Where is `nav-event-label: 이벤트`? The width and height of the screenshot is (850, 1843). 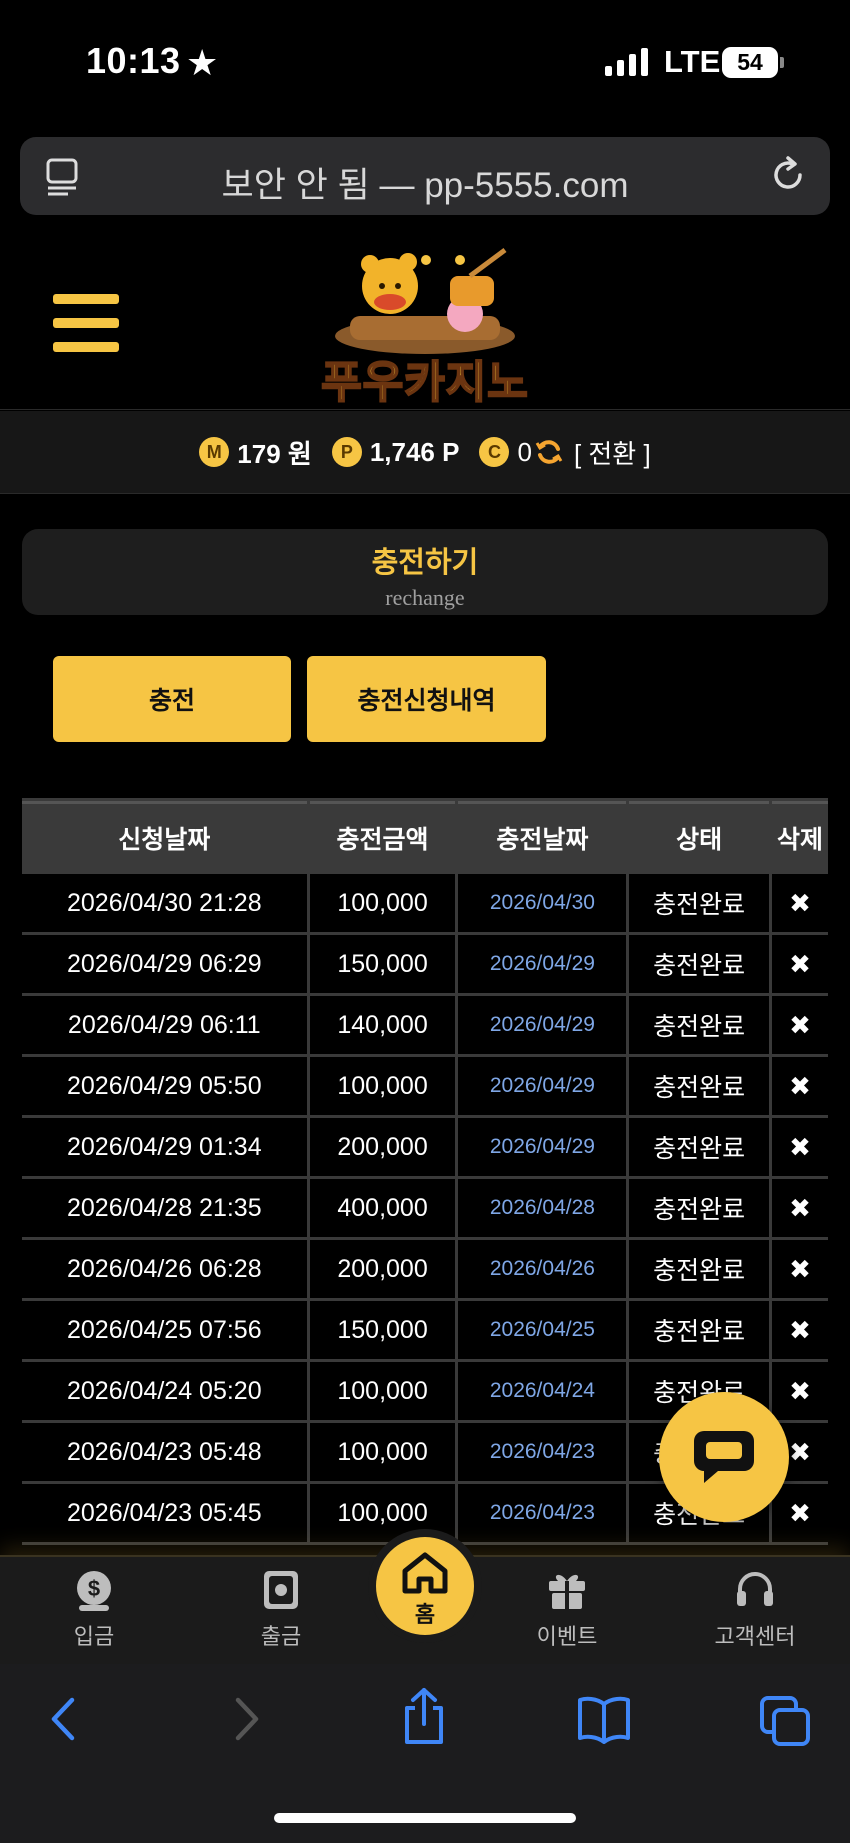 nav-event-label: 이벤트 is located at coordinates (567, 1636).